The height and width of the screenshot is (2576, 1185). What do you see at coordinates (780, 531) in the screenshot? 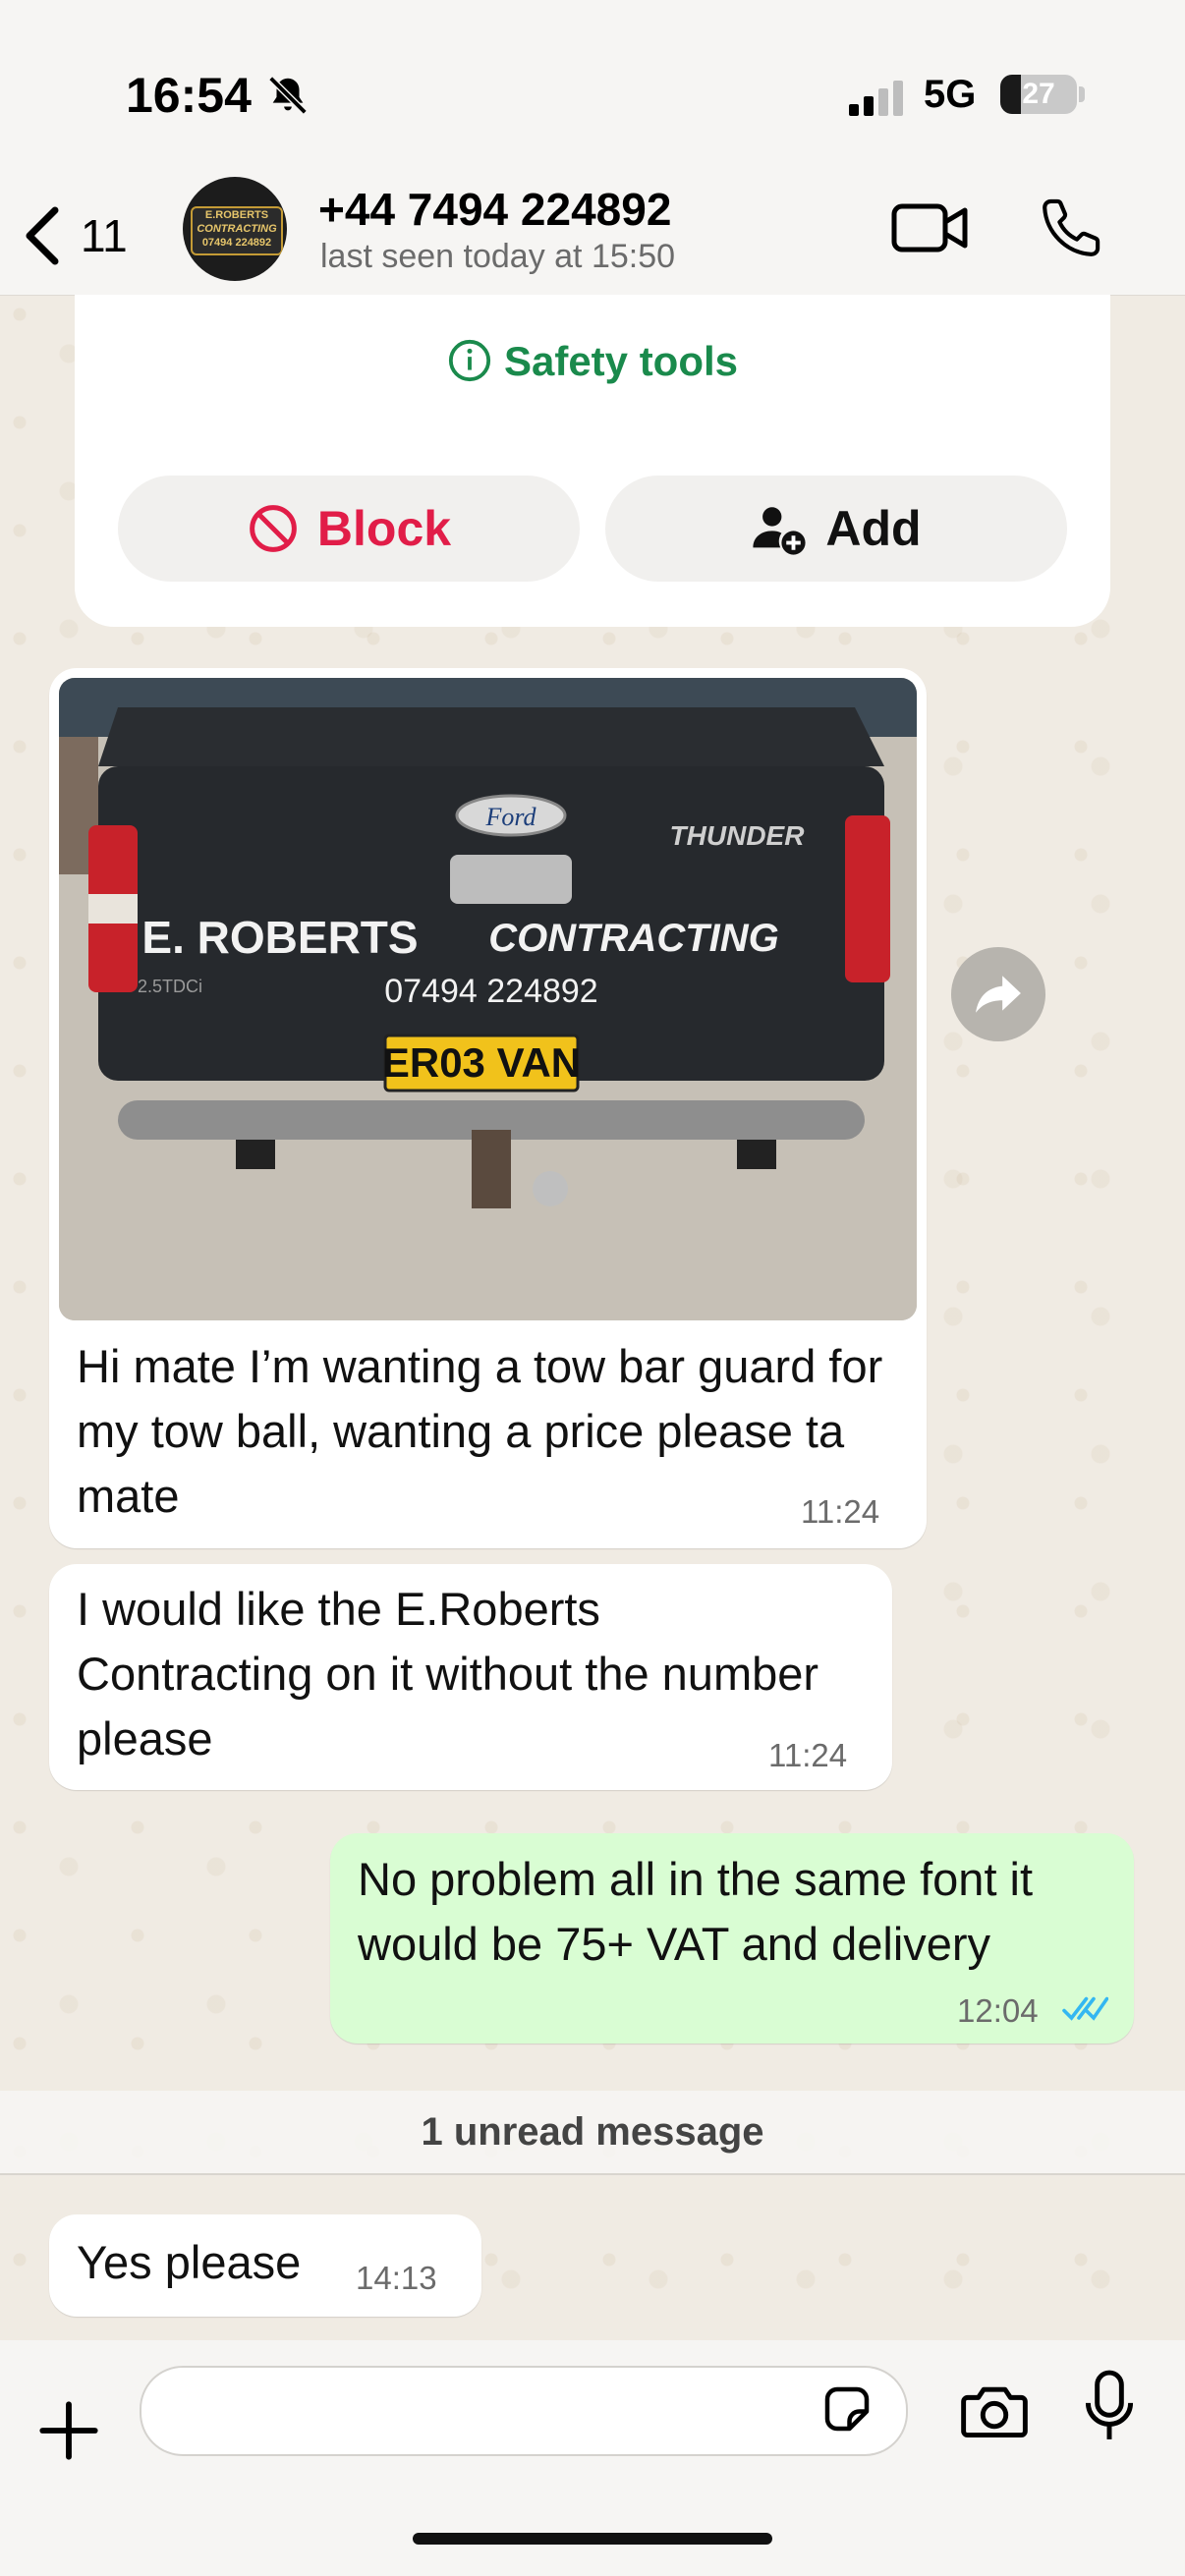
I see `add-person-icon` at bounding box center [780, 531].